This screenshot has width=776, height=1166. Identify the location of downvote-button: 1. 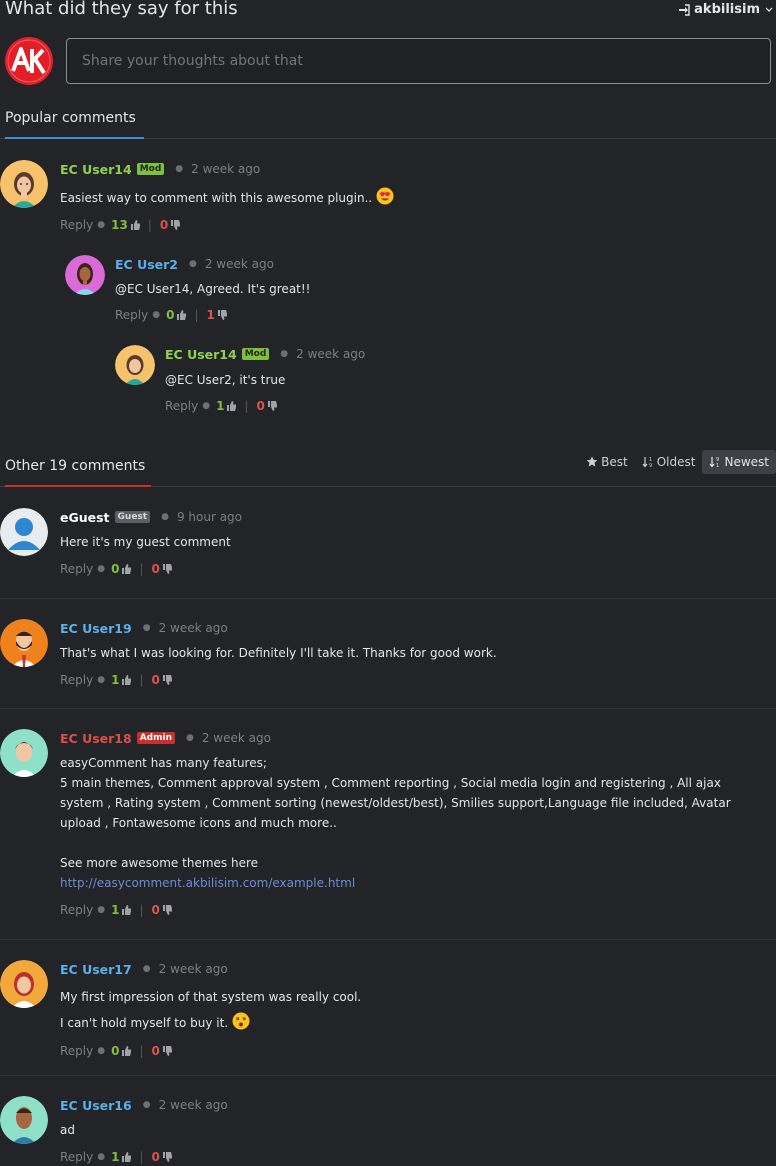
(217, 315).